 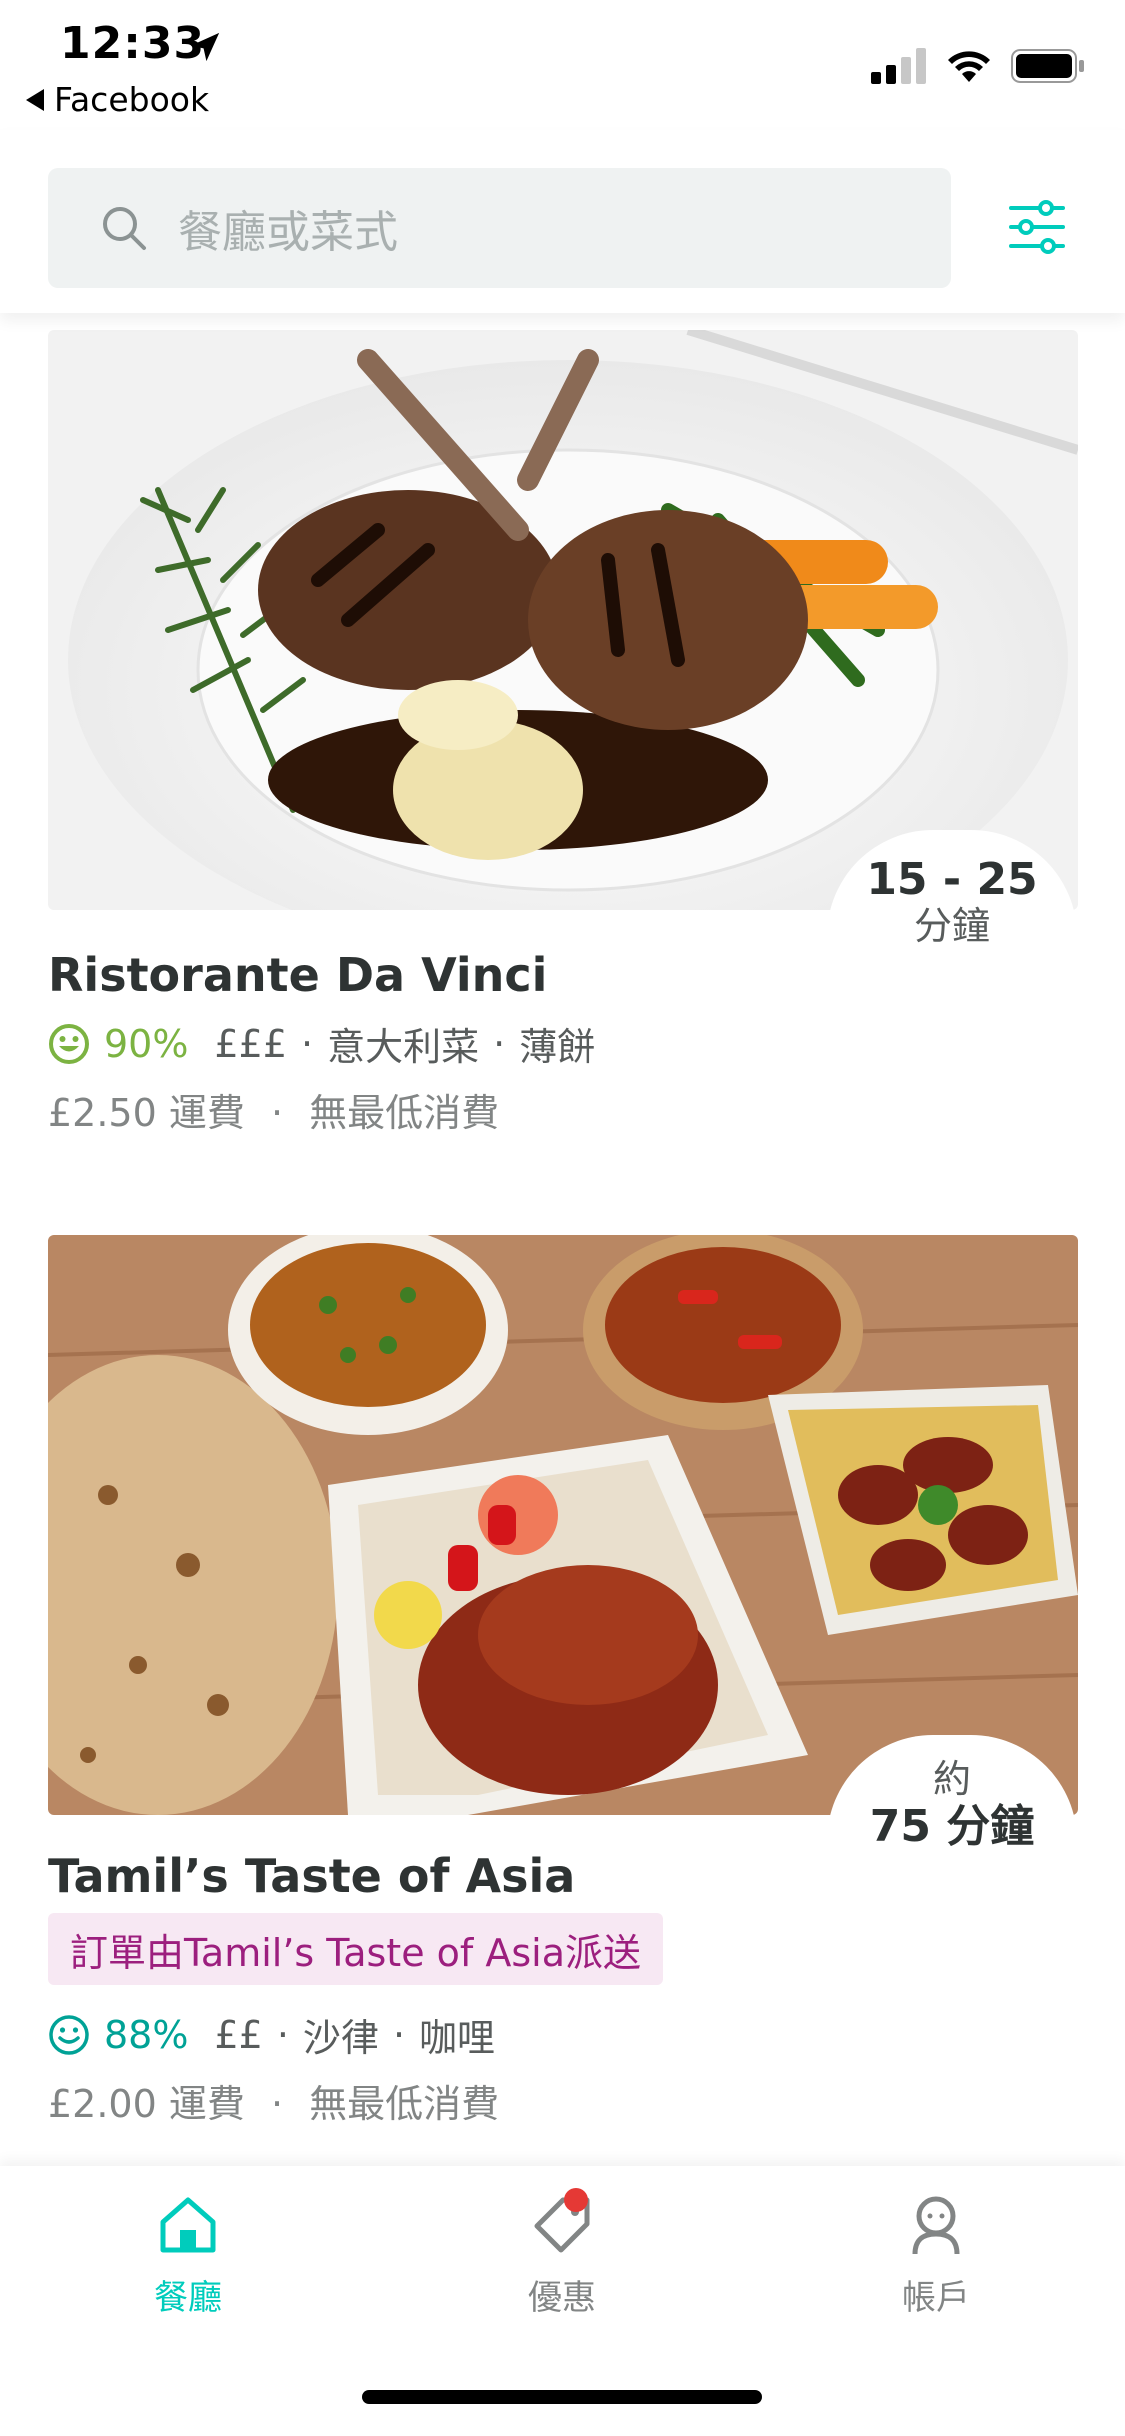 I want to click on cuisine-tag: 意大利菜, so click(x=403, y=1047).